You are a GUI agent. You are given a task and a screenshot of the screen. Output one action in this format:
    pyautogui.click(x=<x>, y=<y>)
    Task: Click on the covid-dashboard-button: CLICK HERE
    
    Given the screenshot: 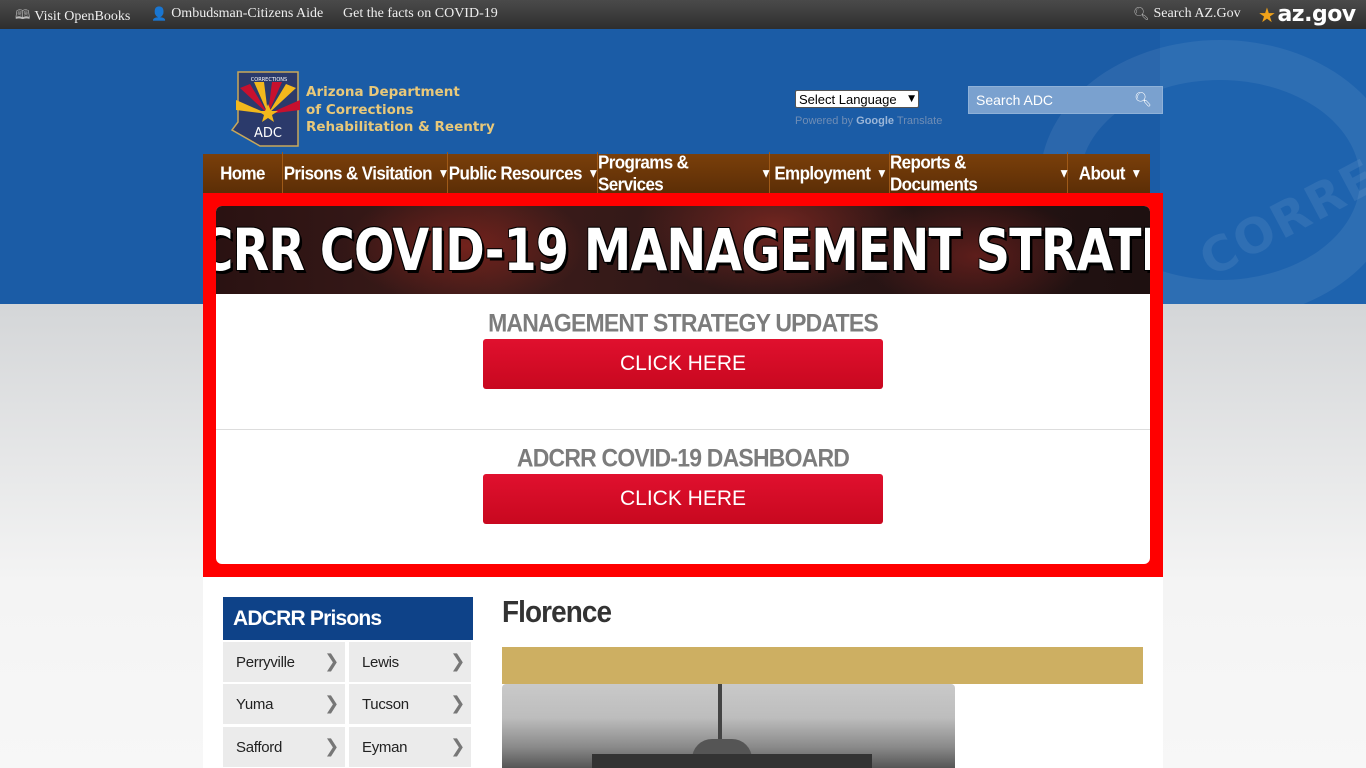 What is the action you would take?
    pyautogui.click(x=683, y=499)
    